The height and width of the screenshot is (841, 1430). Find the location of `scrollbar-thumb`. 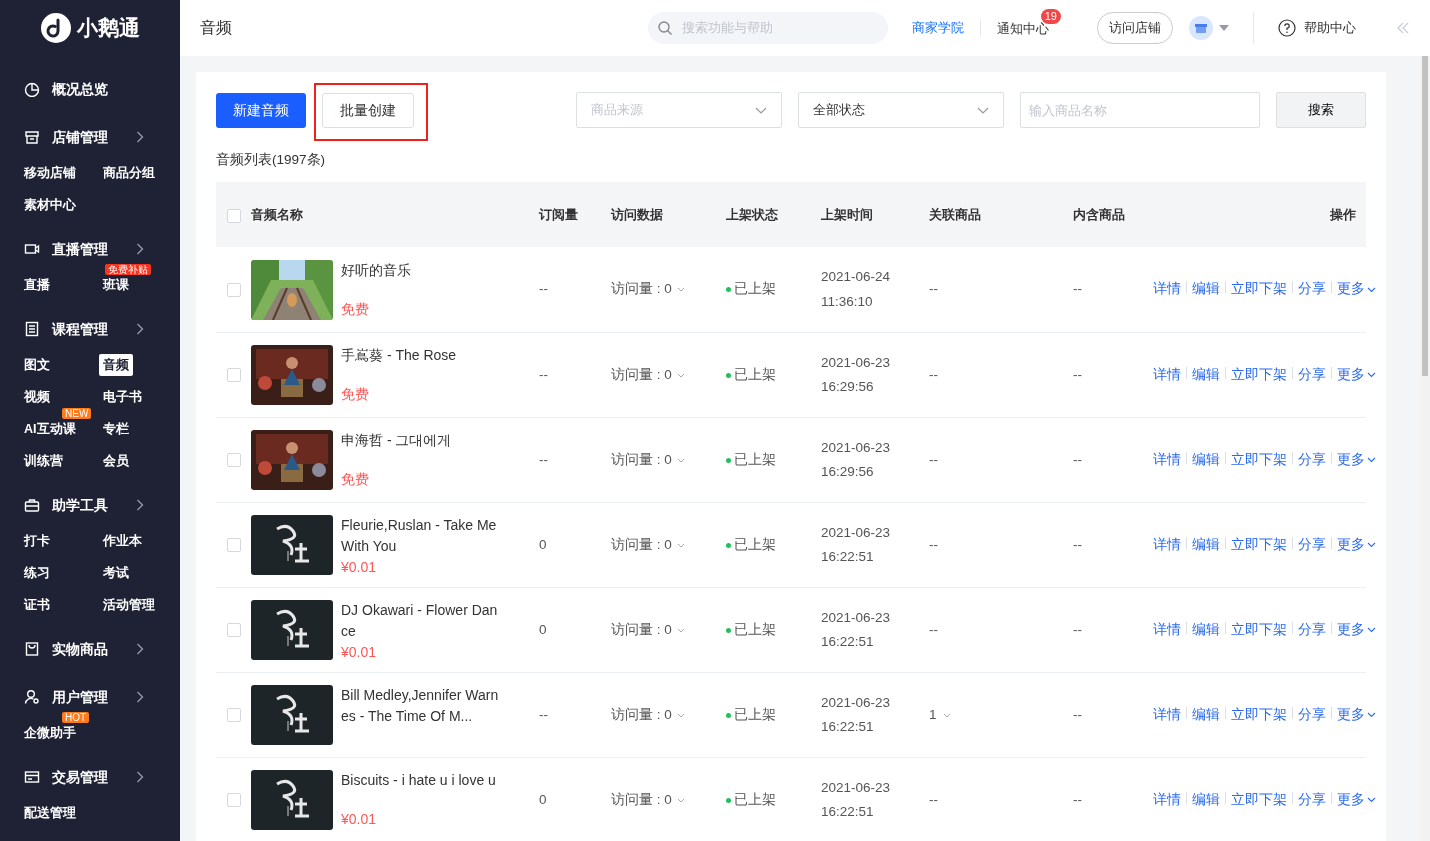

scrollbar-thumb is located at coordinates (1425, 216).